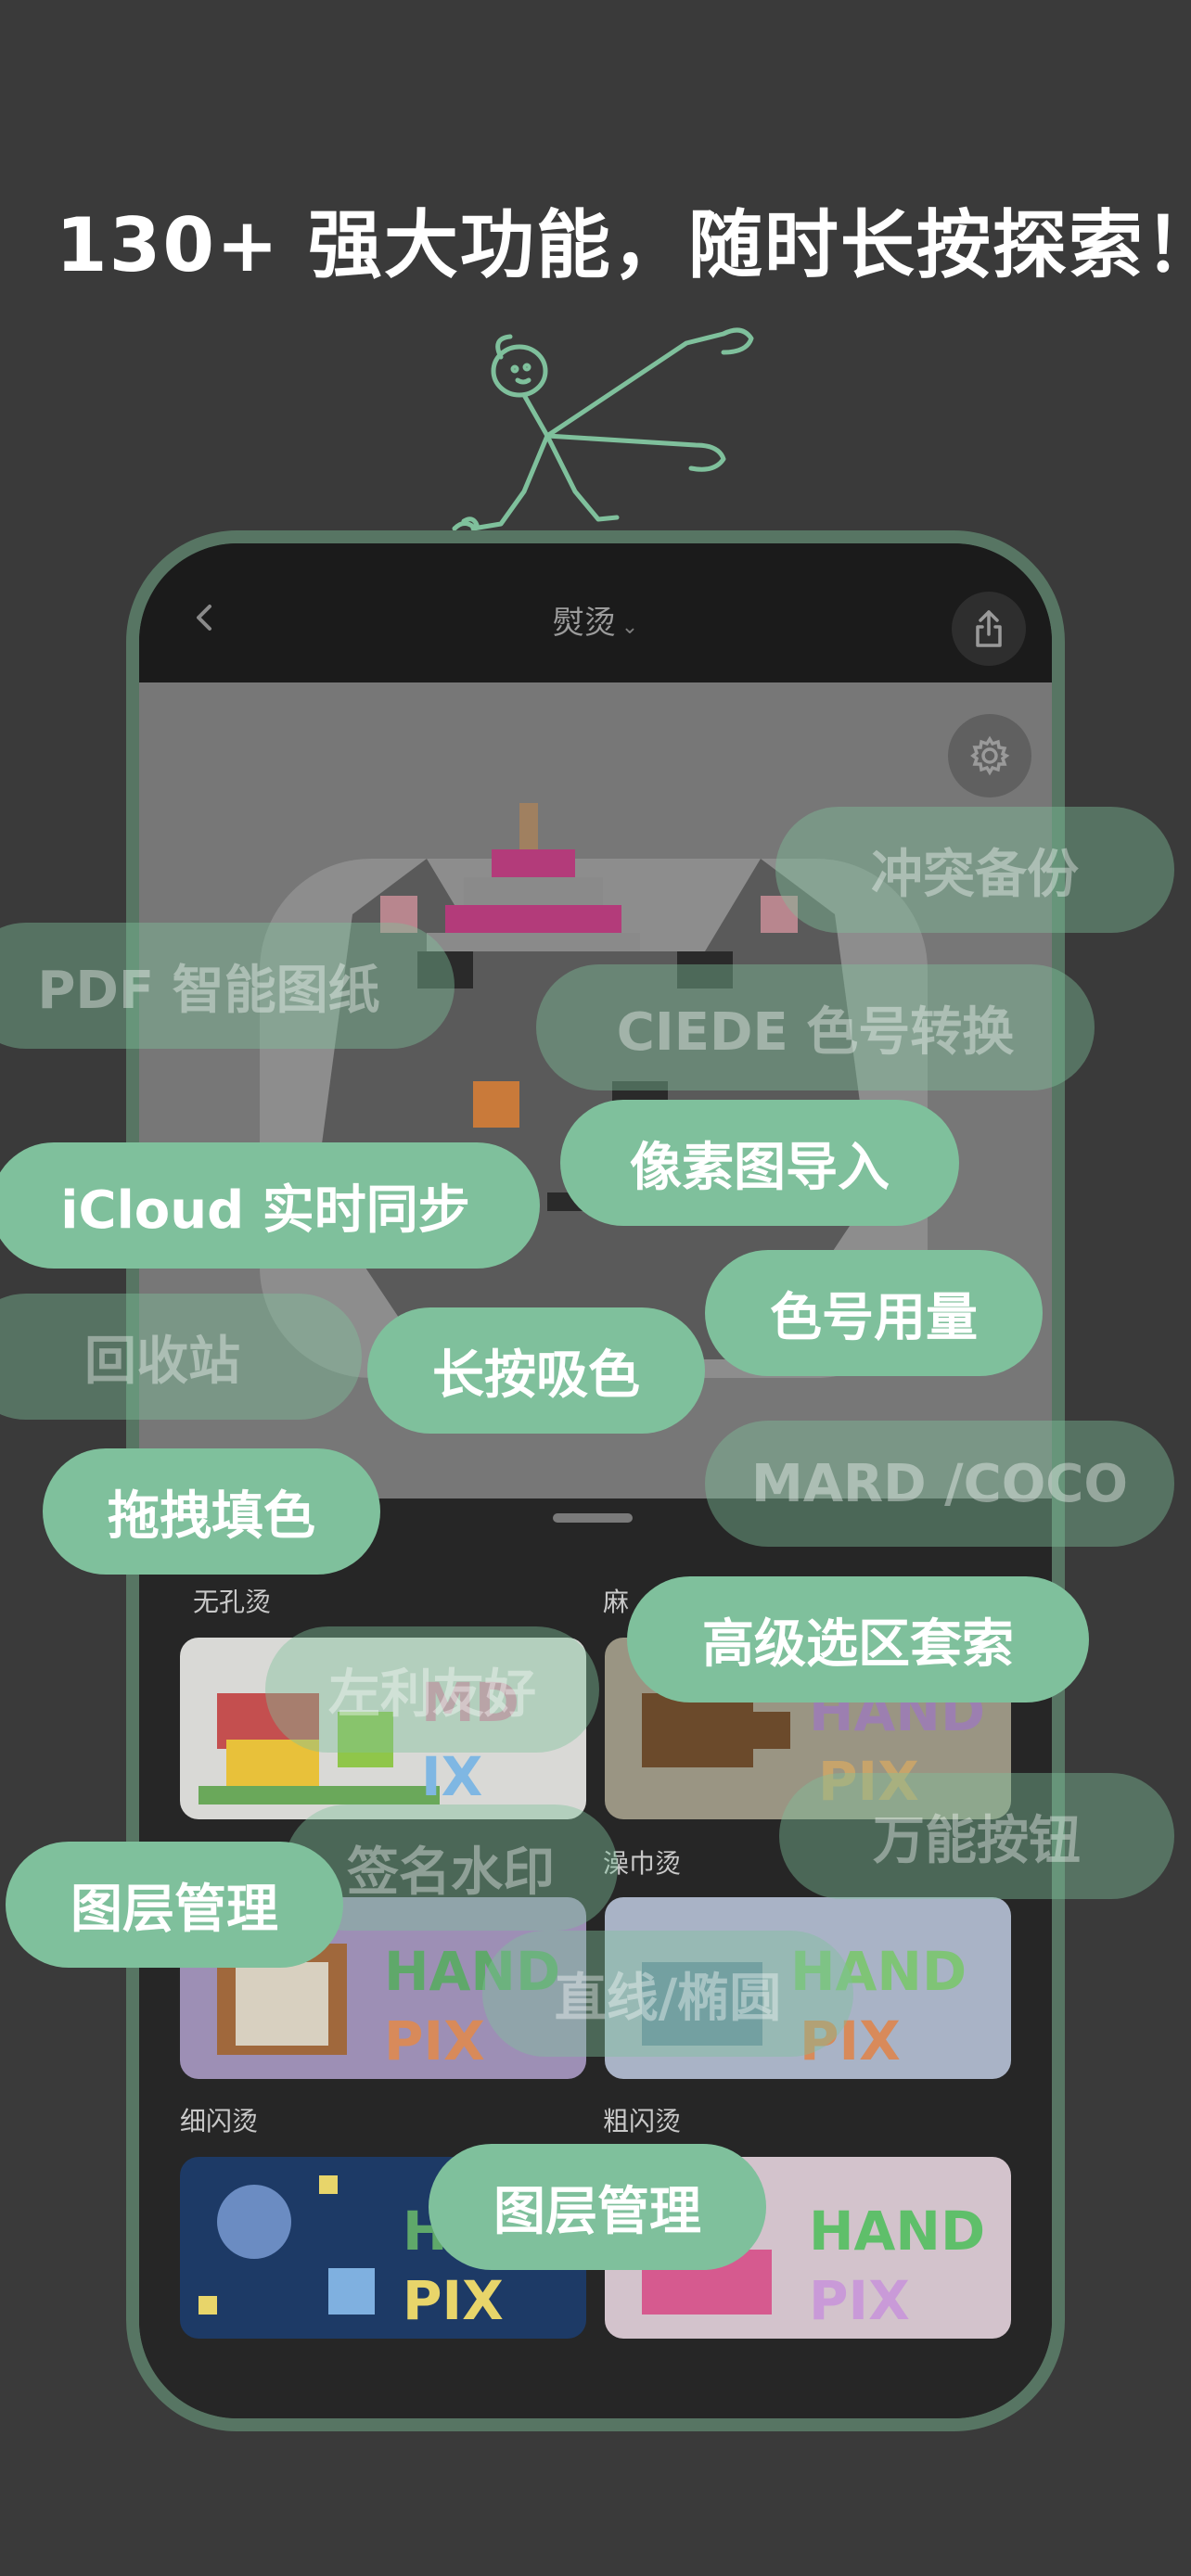  What do you see at coordinates (432, 1689) in the screenshot?
I see `feature-pill-left-hand: 左利友好` at bounding box center [432, 1689].